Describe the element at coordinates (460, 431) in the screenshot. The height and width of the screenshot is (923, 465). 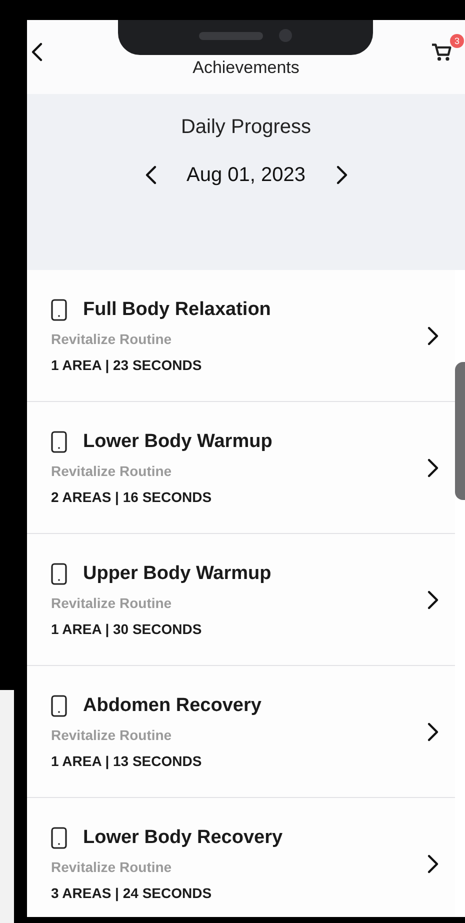
I see `side-handle` at that location.